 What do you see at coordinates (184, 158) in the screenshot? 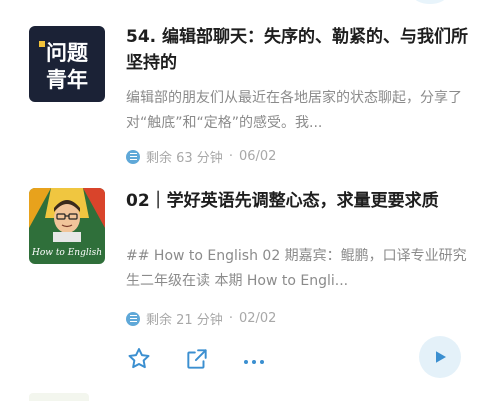
I see `remaining-time: 剩余 63 分钟` at bounding box center [184, 158].